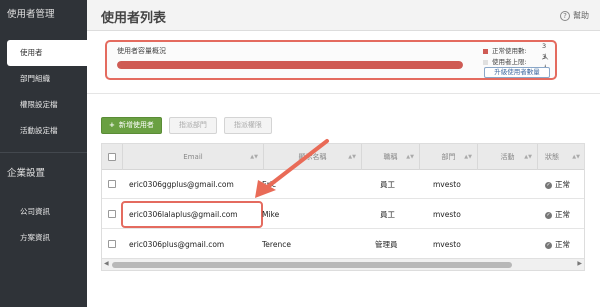  I want to click on column-header-activity: 活動 ▲▼, so click(508, 157).